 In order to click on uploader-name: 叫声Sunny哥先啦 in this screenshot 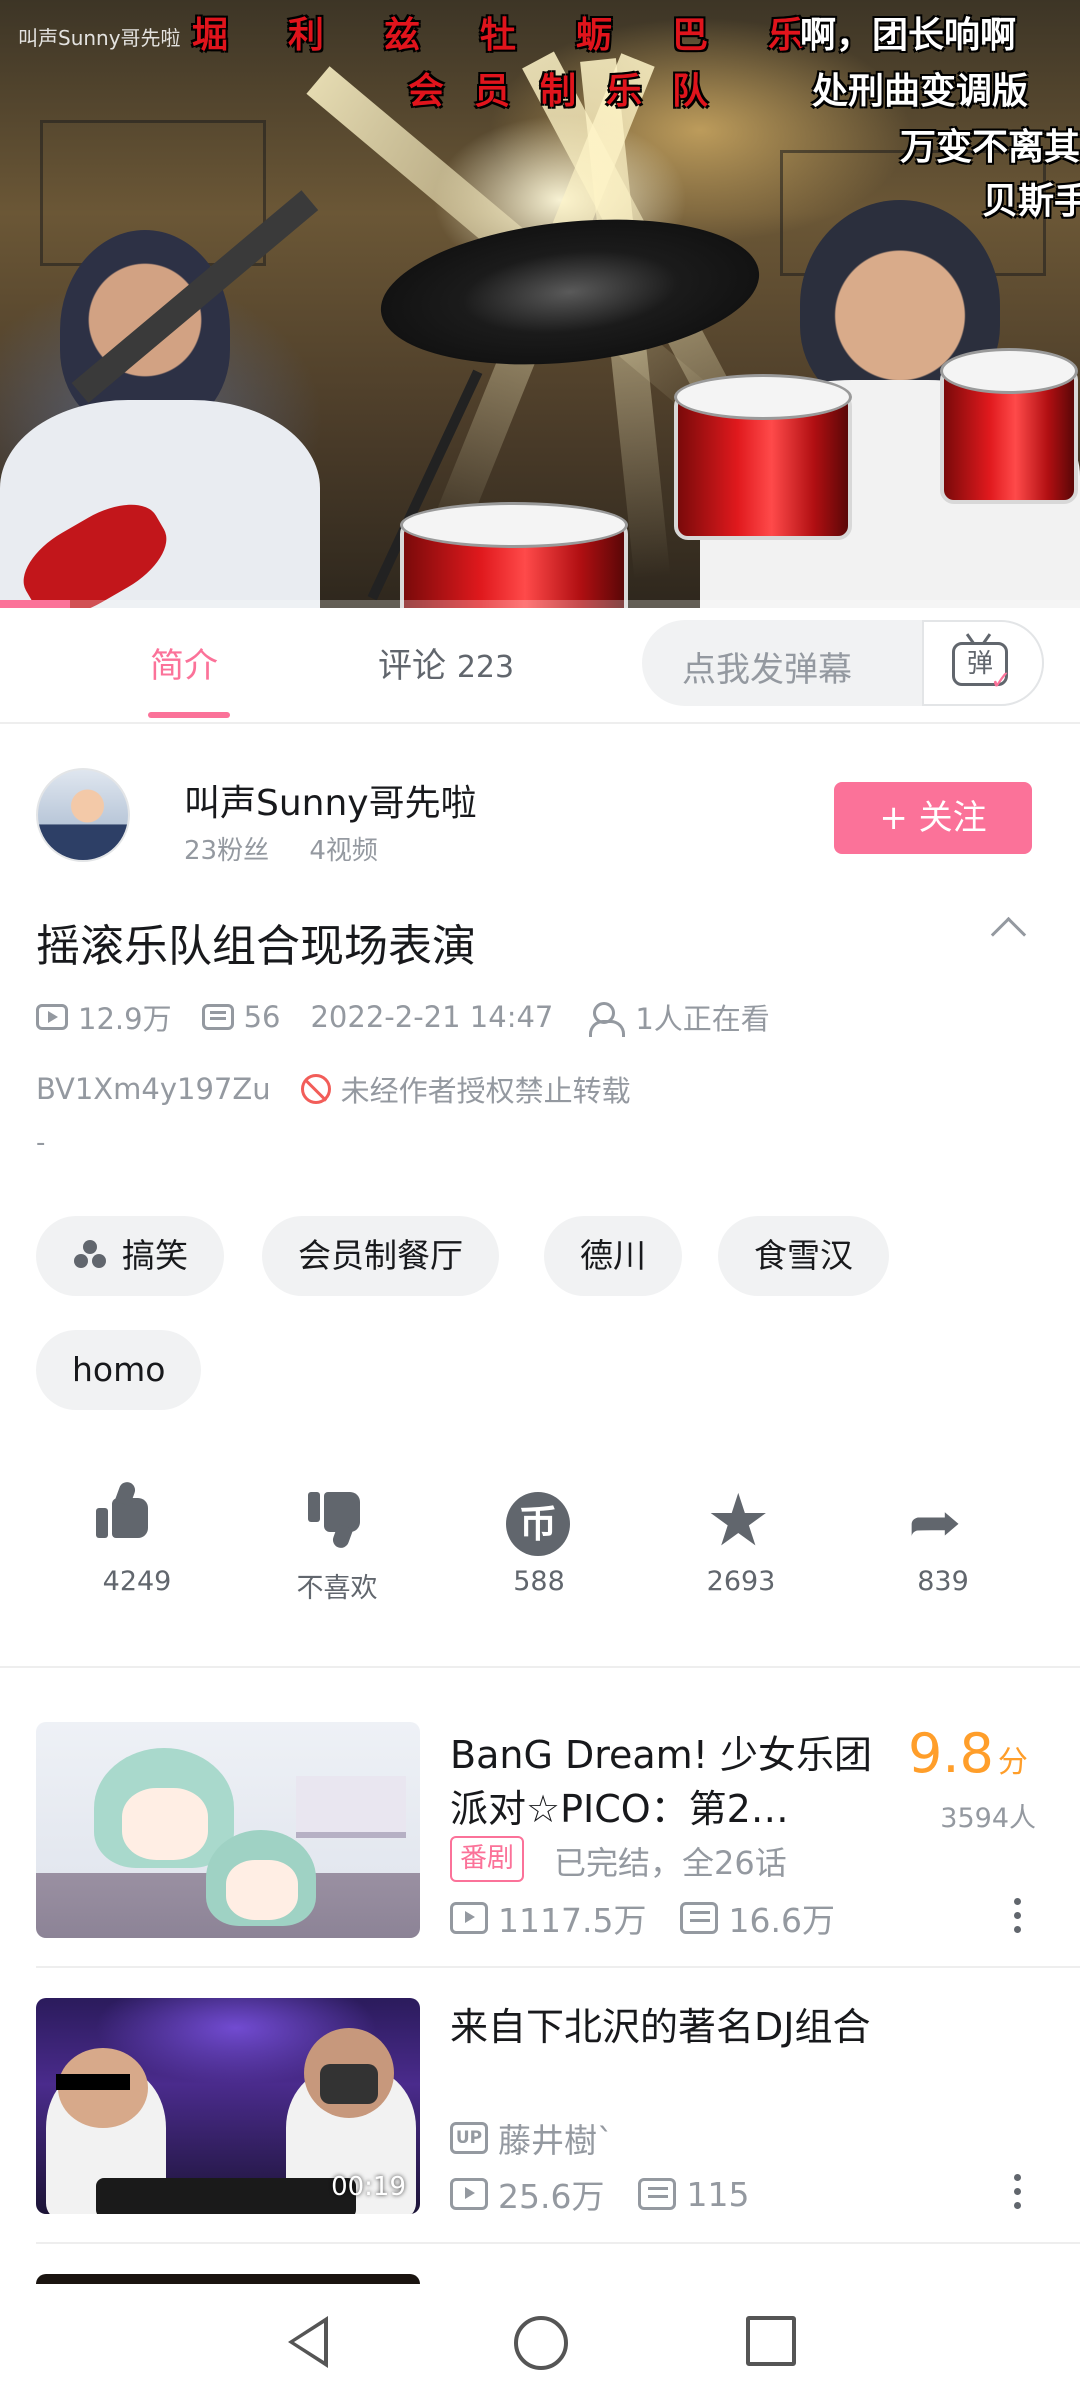, I will do `click(330, 800)`.